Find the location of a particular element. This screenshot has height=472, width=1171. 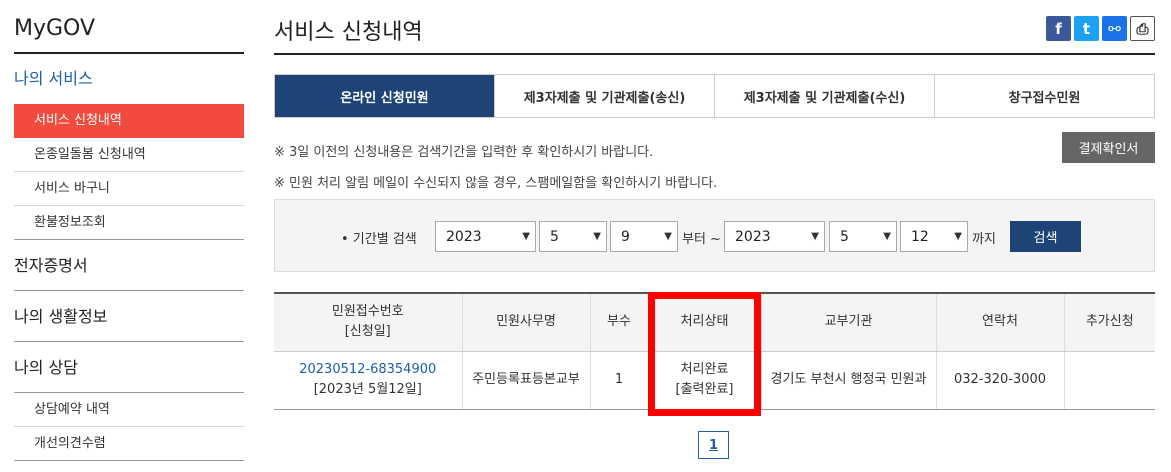

from-year-value: 2023 is located at coordinates (464, 236).